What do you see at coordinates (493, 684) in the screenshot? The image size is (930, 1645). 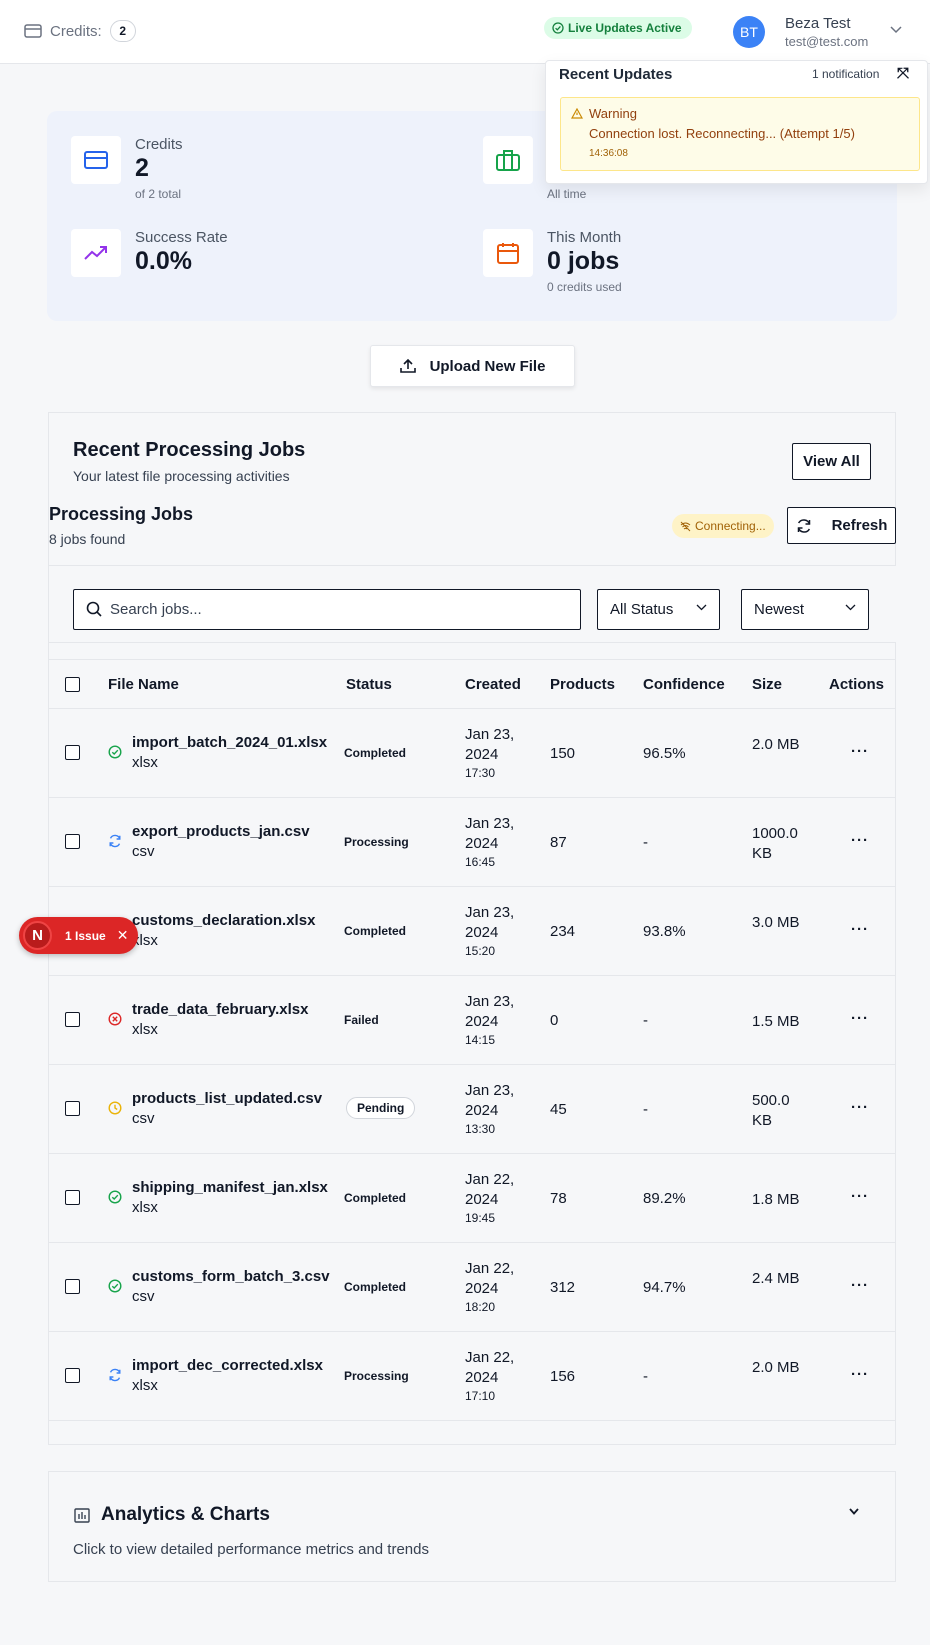 I see `column-created: Created` at bounding box center [493, 684].